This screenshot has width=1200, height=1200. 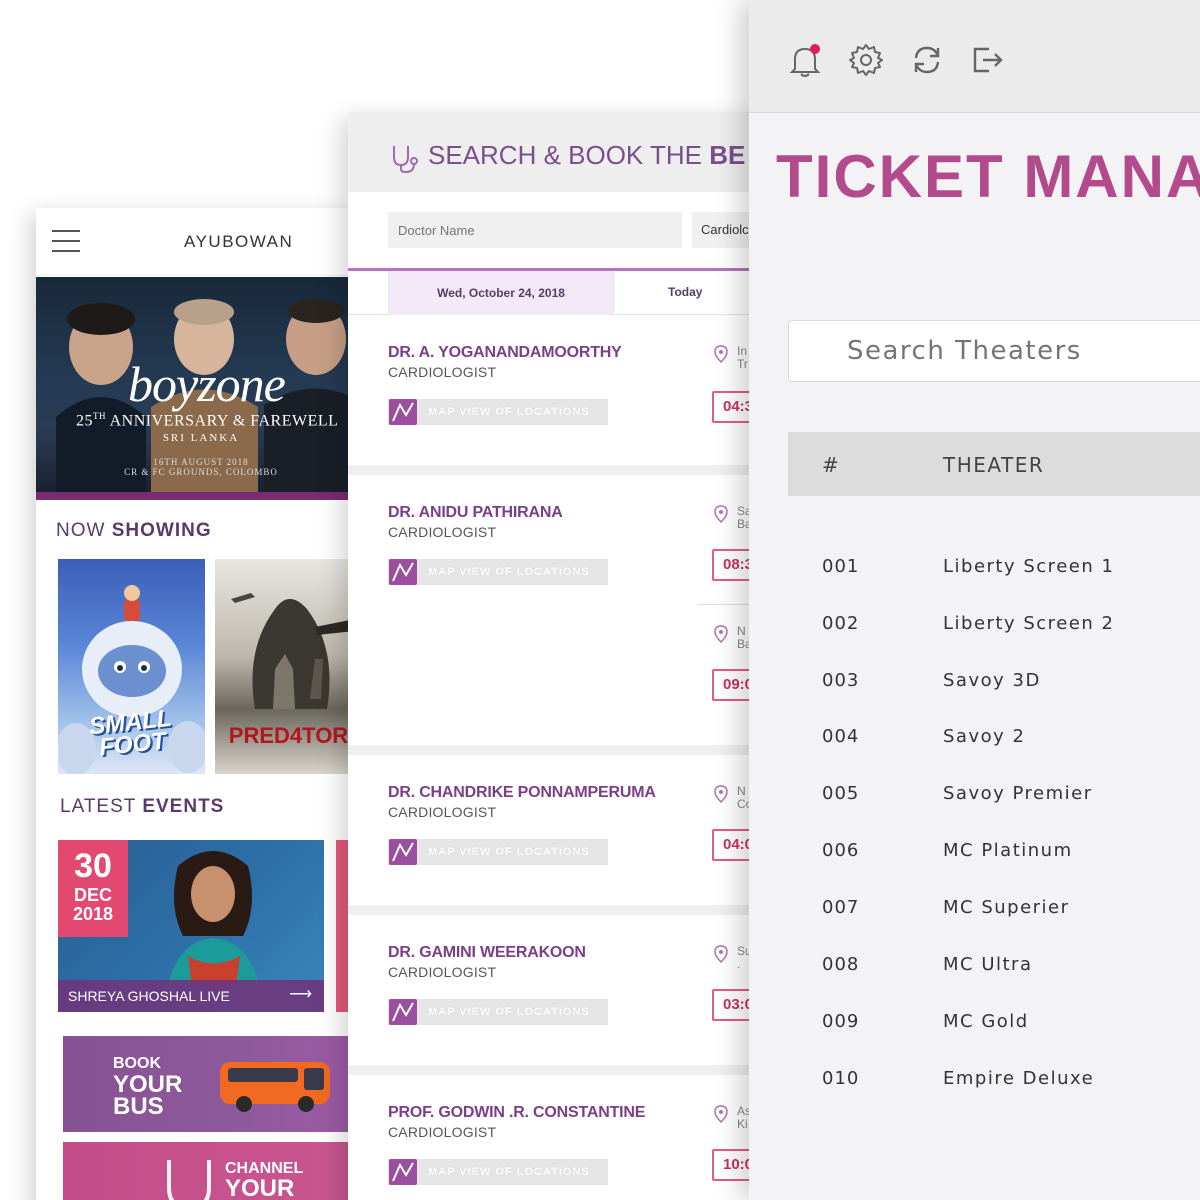 What do you see at coordinates (134, 530) in the screenshot?
I see `now-showing-heading: NOW SHOWING` at bounding box center [134, 530].